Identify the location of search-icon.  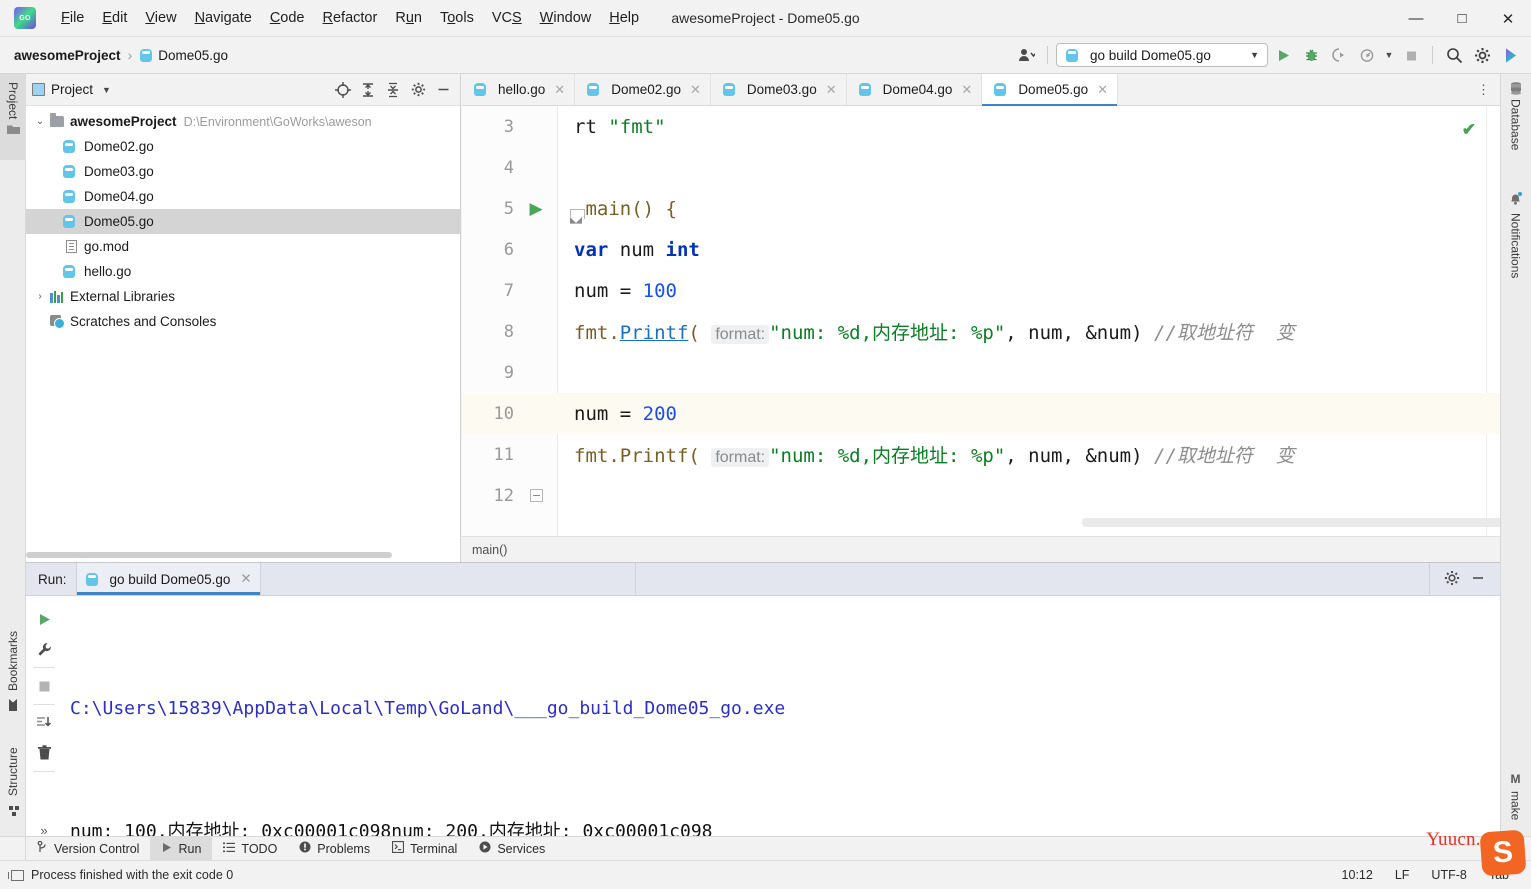
(1454, 55).